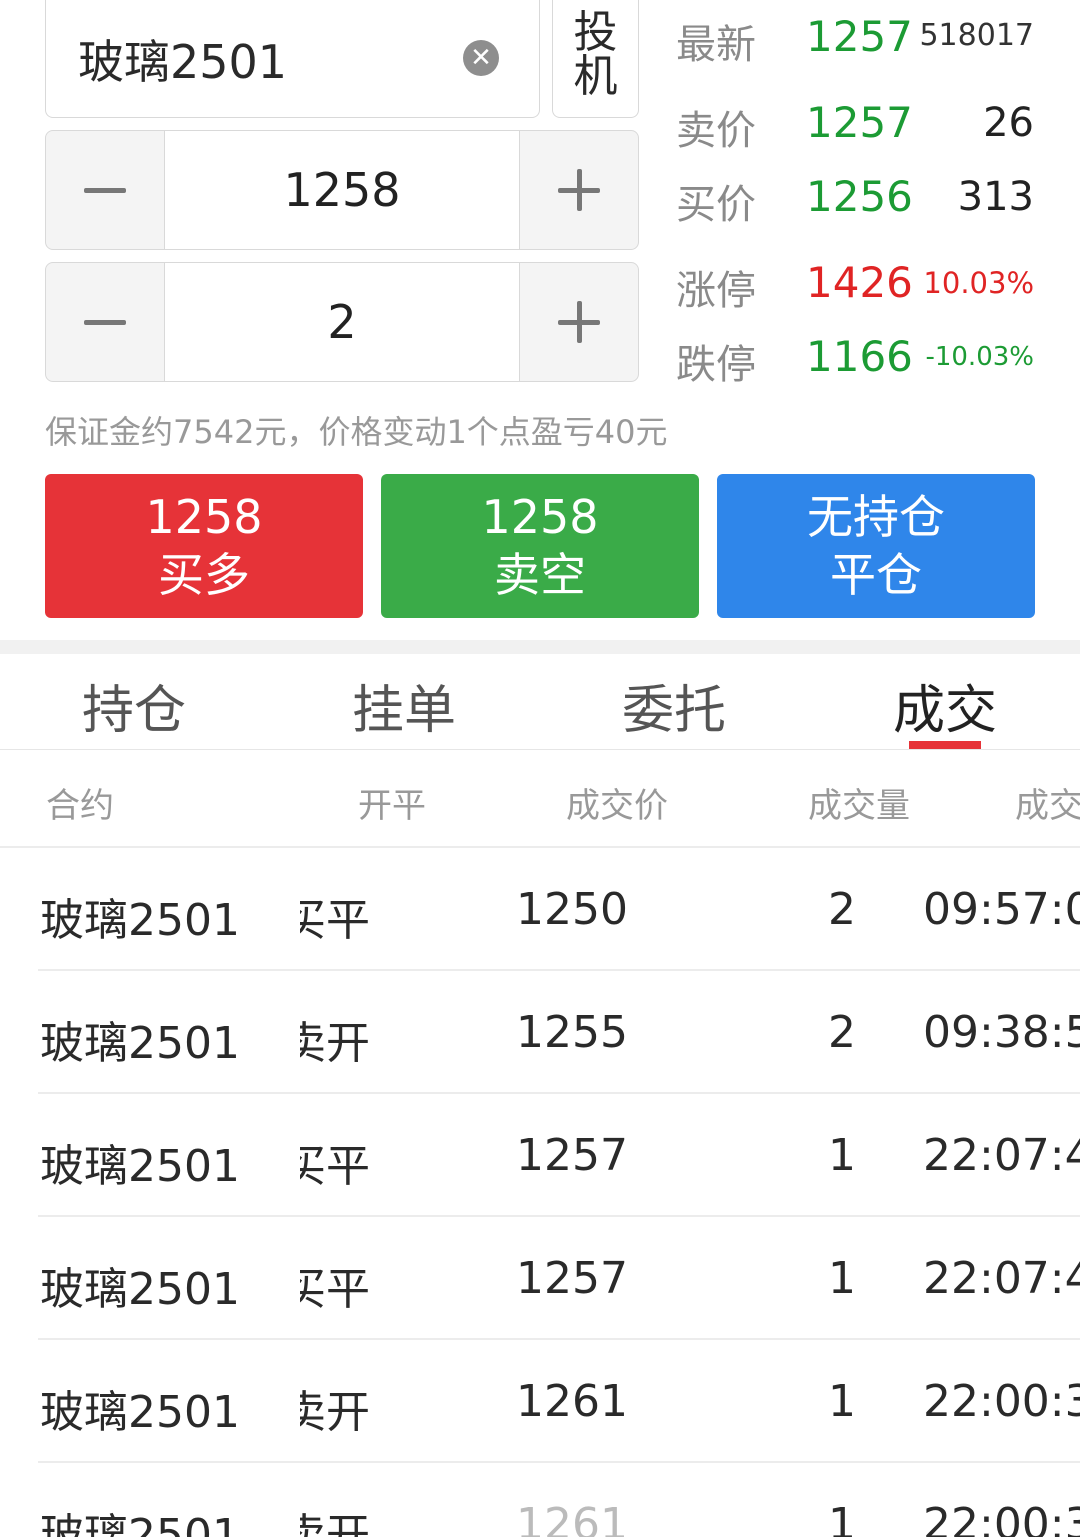  What do you see at coordinates (540, 647) in the screenshot?
I see `section-divider` at bounding box center [540, 647].